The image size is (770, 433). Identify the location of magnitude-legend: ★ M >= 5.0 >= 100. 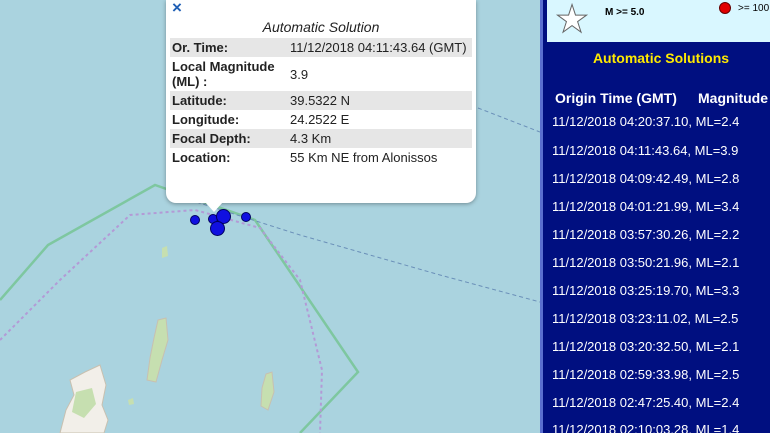
(658, 21).